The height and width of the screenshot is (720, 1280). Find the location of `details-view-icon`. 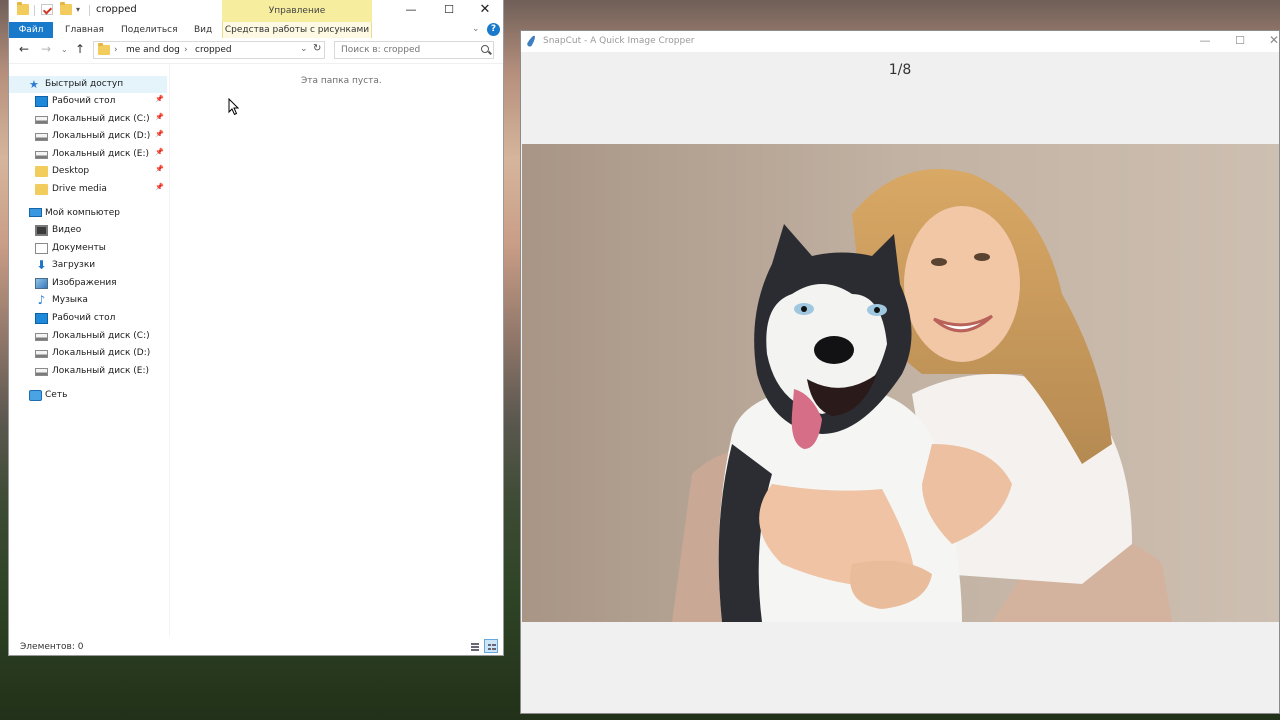

details-view-icon is located at coordinates (474, 646).